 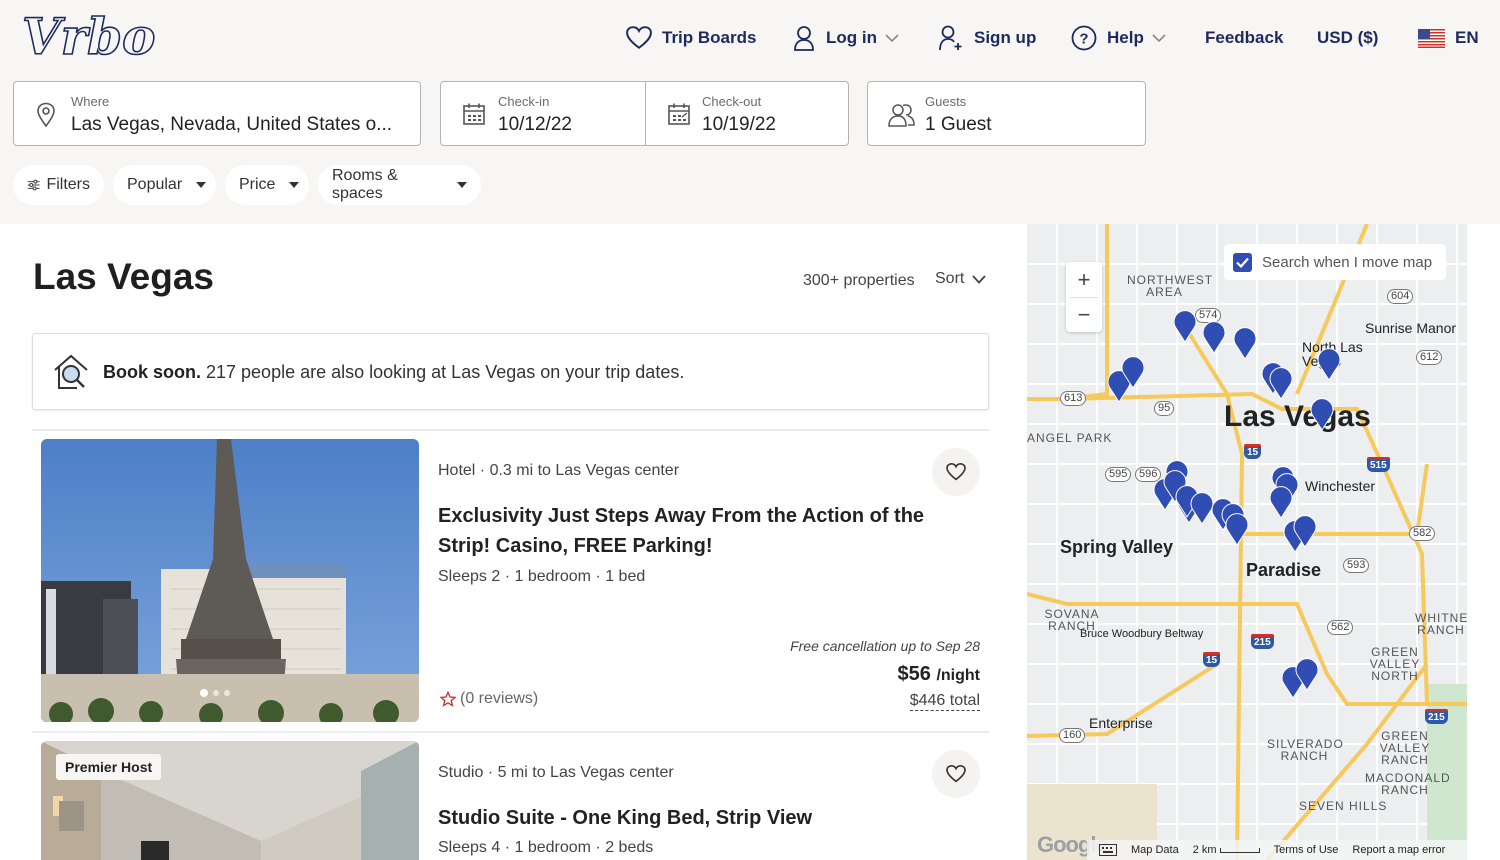 I want to click on heart-icon, so click(x=639, y=37).